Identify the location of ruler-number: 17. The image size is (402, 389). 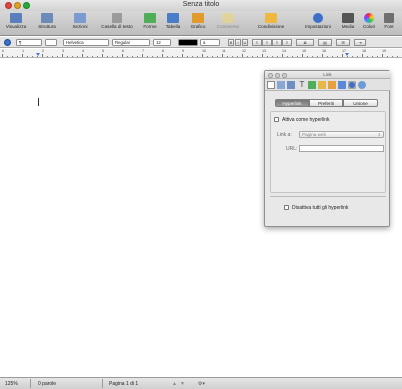
(344, 51).